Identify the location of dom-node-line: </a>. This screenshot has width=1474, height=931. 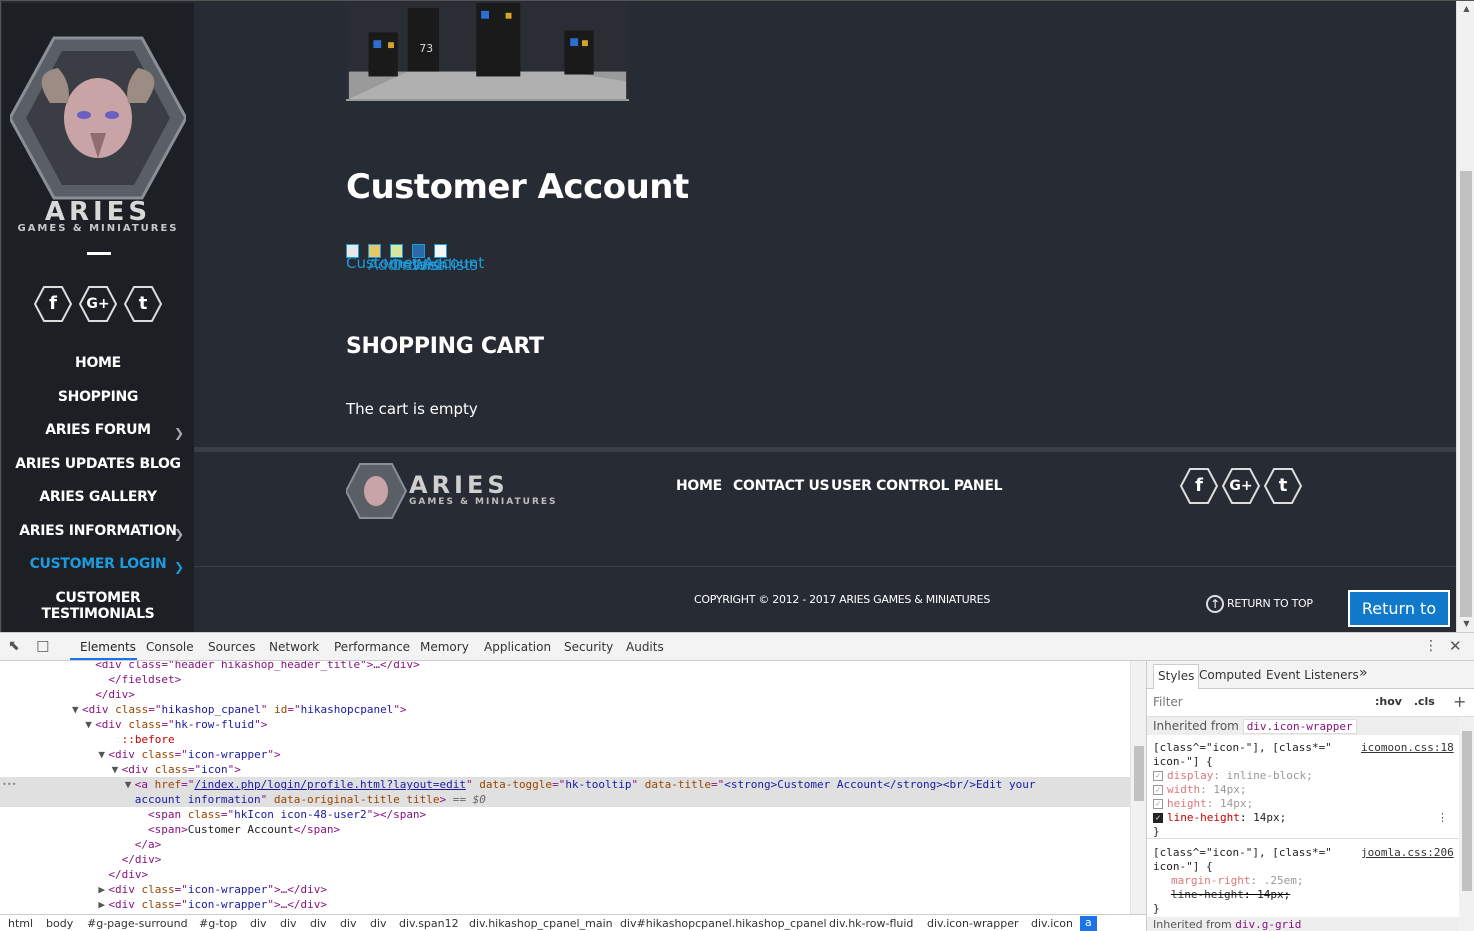
(565, 844).